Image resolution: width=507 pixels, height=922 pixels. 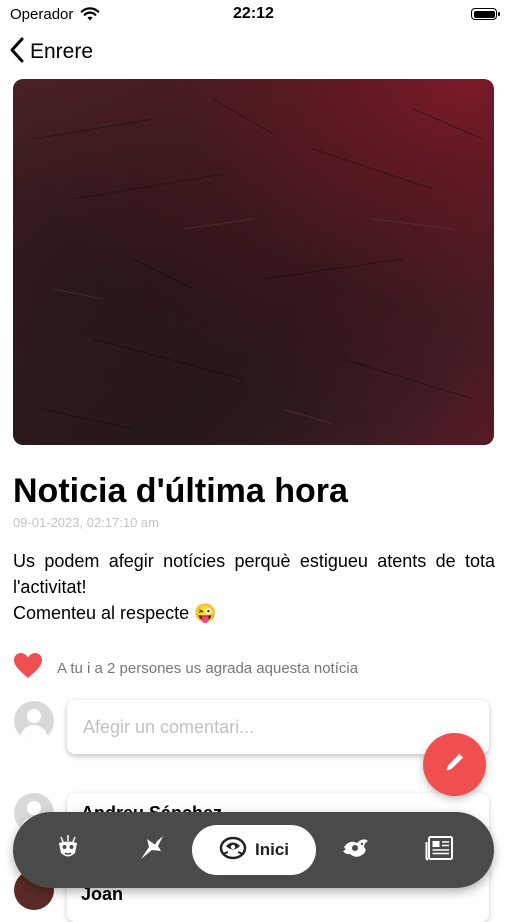 I want to click on comment-input-box, so click(x=278, y=727).